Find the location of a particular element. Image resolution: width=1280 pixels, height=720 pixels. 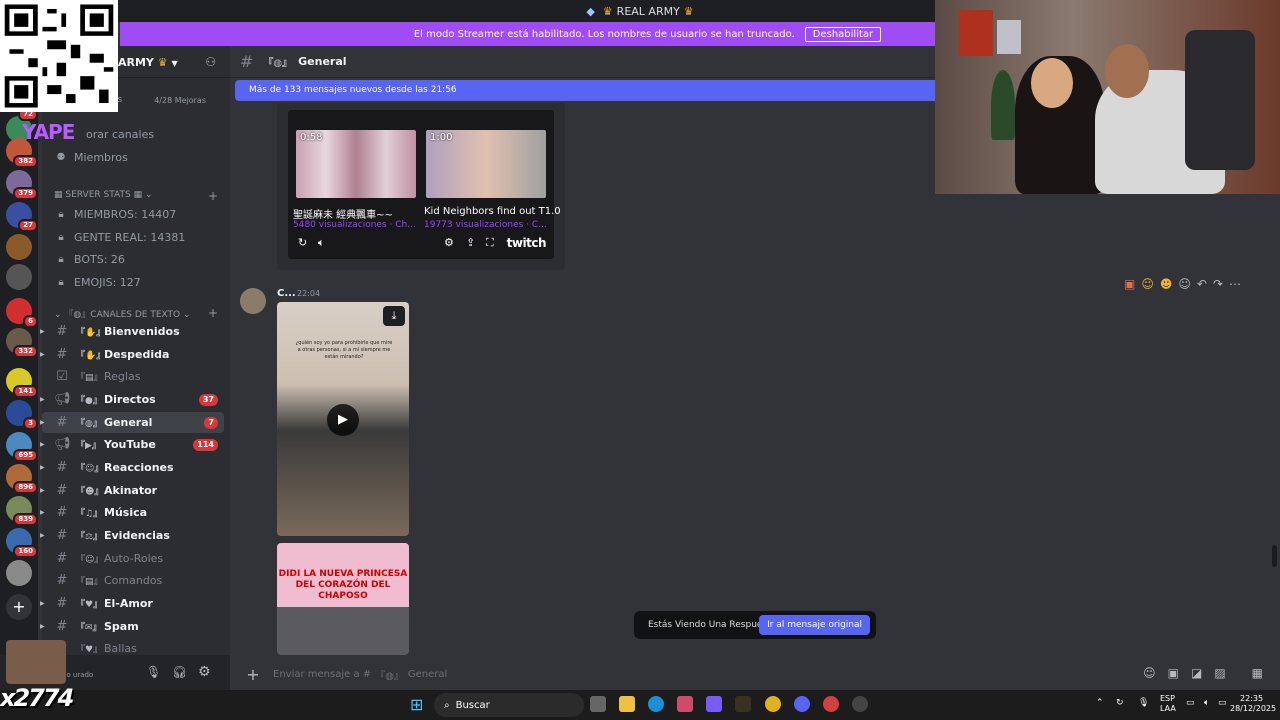

members-item: ⚉ Miembros is located at coordinates (136, 157).